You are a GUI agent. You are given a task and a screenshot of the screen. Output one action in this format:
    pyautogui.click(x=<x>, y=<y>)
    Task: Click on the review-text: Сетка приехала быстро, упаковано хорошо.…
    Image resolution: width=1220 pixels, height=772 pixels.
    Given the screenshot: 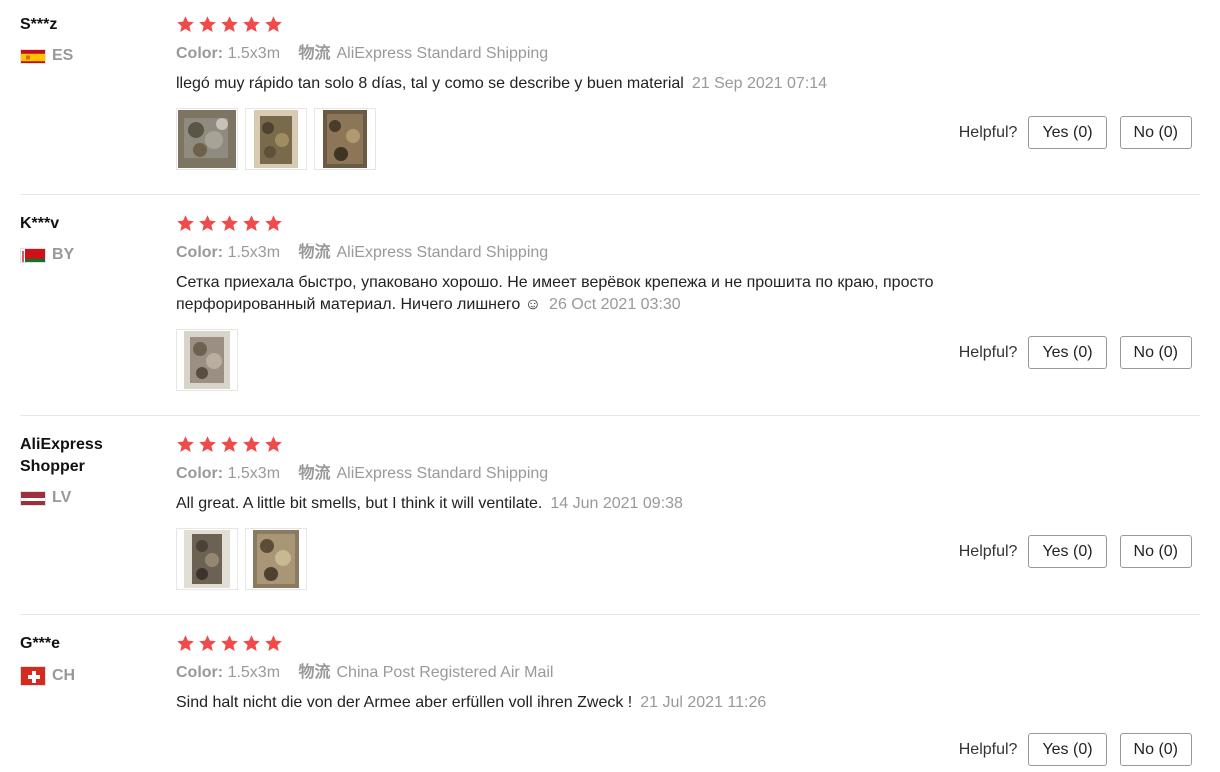 What is the action you would take?
    pyautogui.click(x=606, y=294)
    